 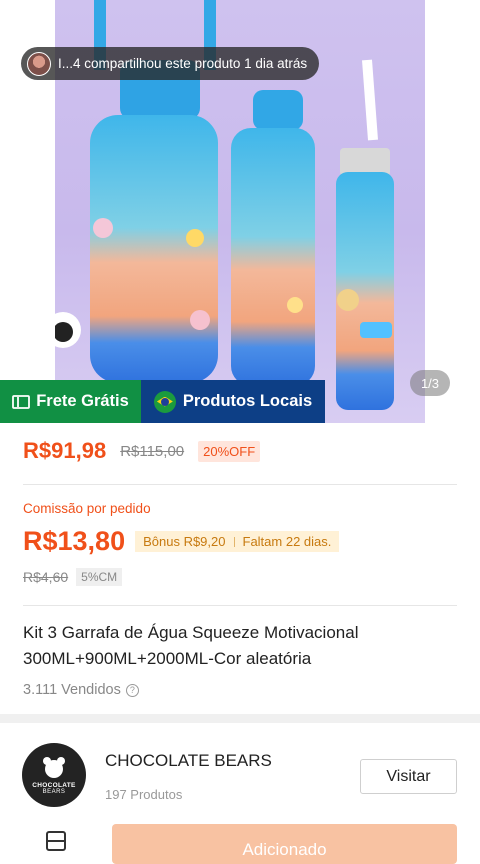 I want to click on bonus-remaining: Faltam 22 dias., so click(x=287, y=541).